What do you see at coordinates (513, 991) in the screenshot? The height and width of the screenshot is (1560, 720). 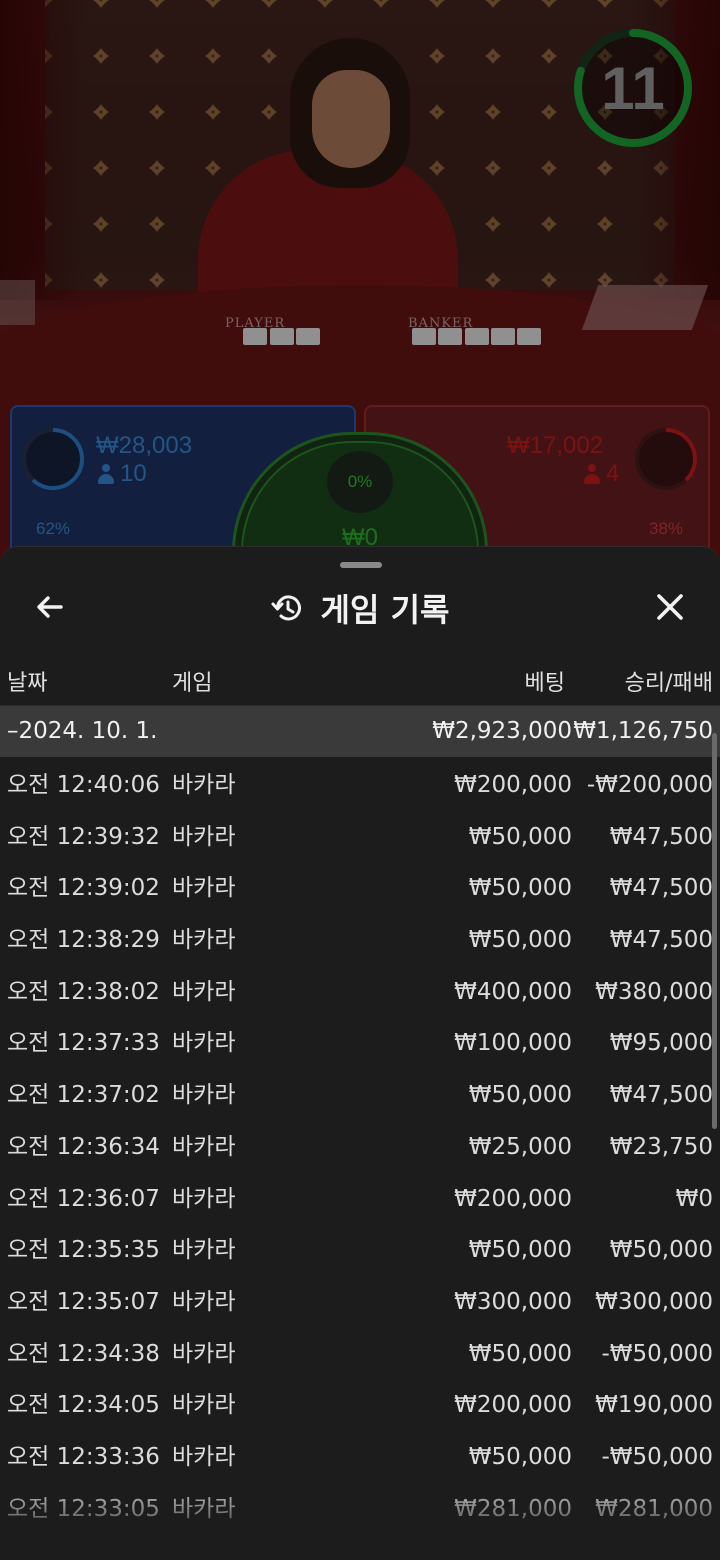 I see `row-bet: ₩400,000` at bounding box center [513, 991].